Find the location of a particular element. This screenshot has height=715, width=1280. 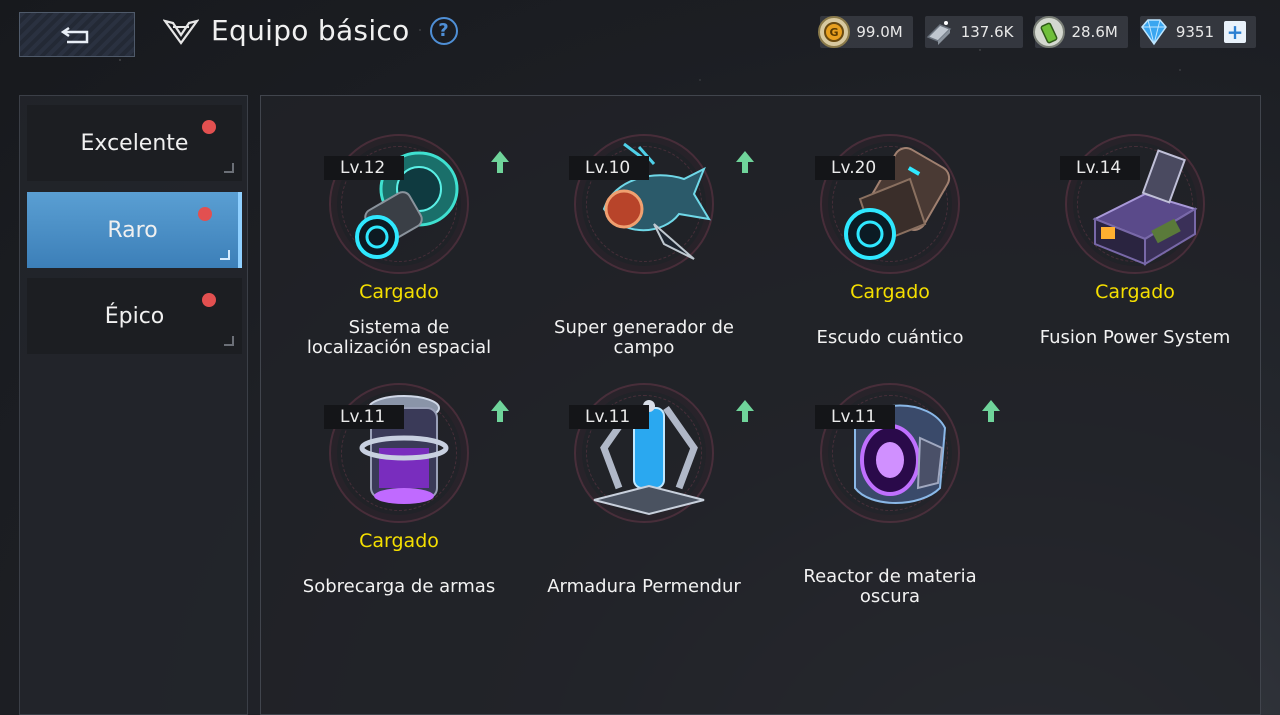

item-name-line1: Reactor de materia is located at coordinates (890, 576).